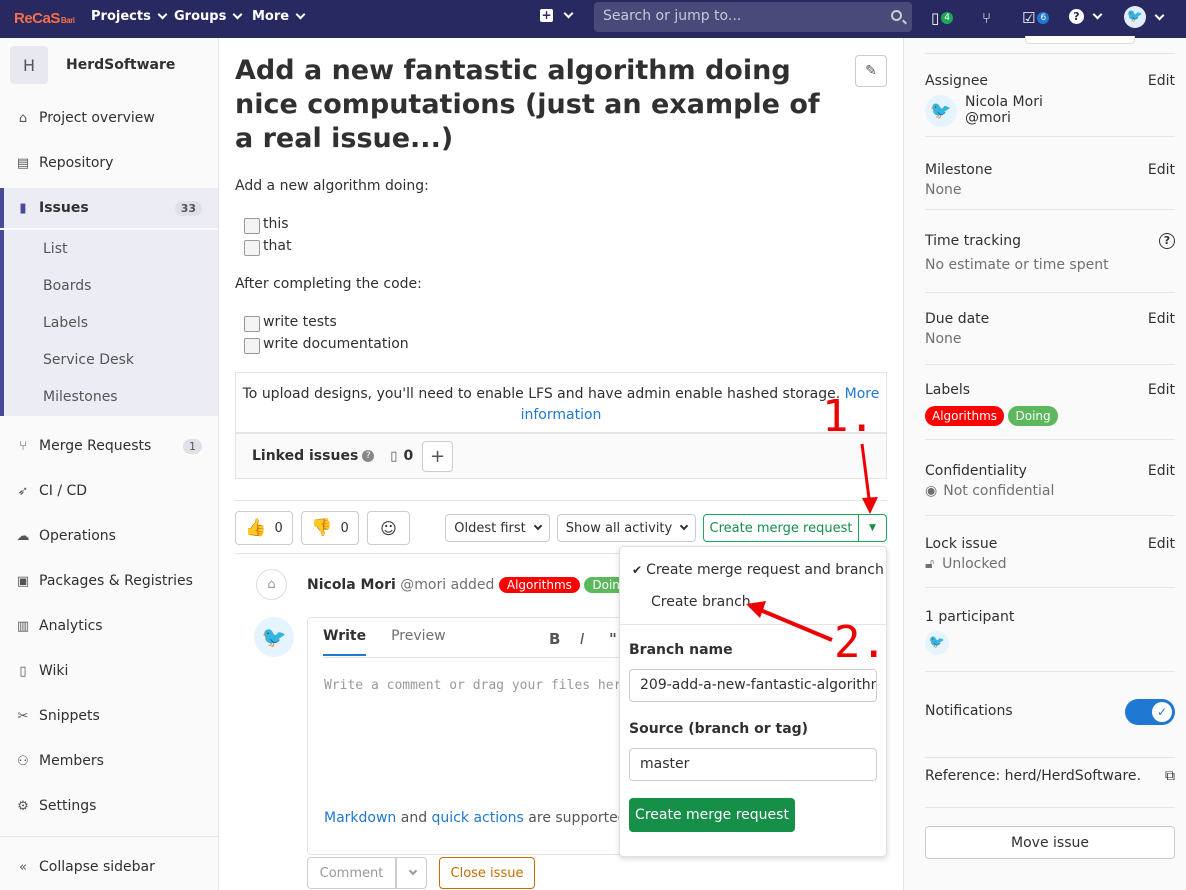  What do you see at coordinates (1050, 53) in the screenshot?
I see `divider` at bounding box center [1050, 53].